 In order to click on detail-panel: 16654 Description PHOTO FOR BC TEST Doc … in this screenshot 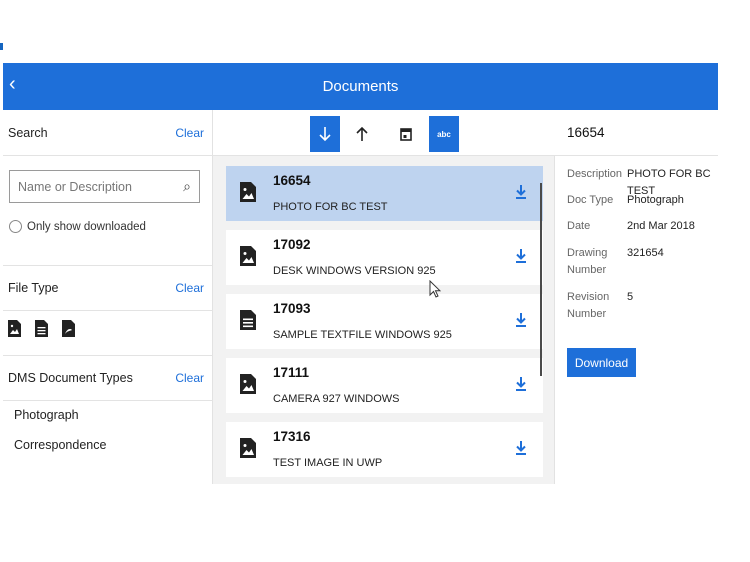, I will do `click(636, 297)`.